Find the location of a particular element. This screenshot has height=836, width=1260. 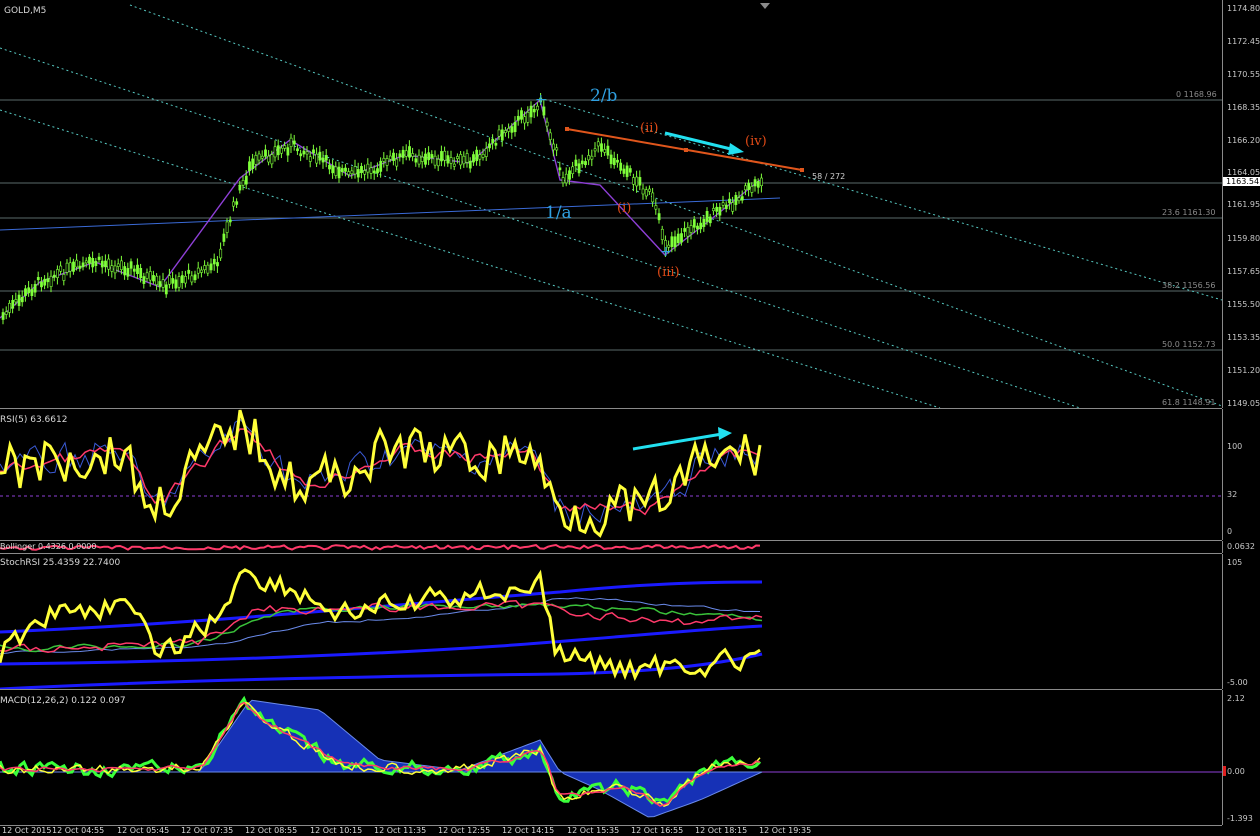

rsi-tick: 32 is located at coordinates (1232, 494).